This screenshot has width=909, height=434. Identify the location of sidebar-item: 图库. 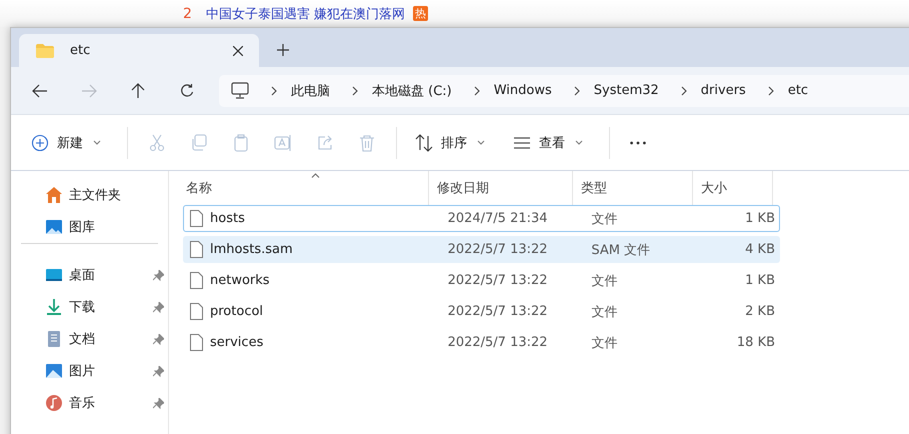
(89, 227).